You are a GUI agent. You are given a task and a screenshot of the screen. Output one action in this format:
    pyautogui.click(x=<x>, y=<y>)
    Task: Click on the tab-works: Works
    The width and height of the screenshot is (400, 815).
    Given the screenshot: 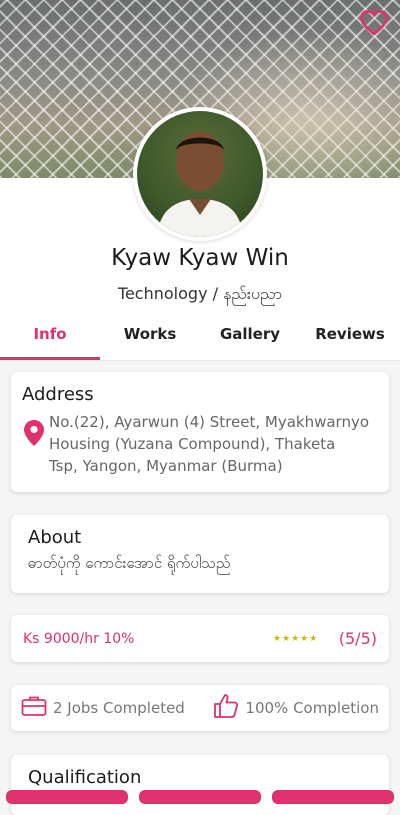 What is the action you would take?
    pyautogui.click(x=150, y=339)
    